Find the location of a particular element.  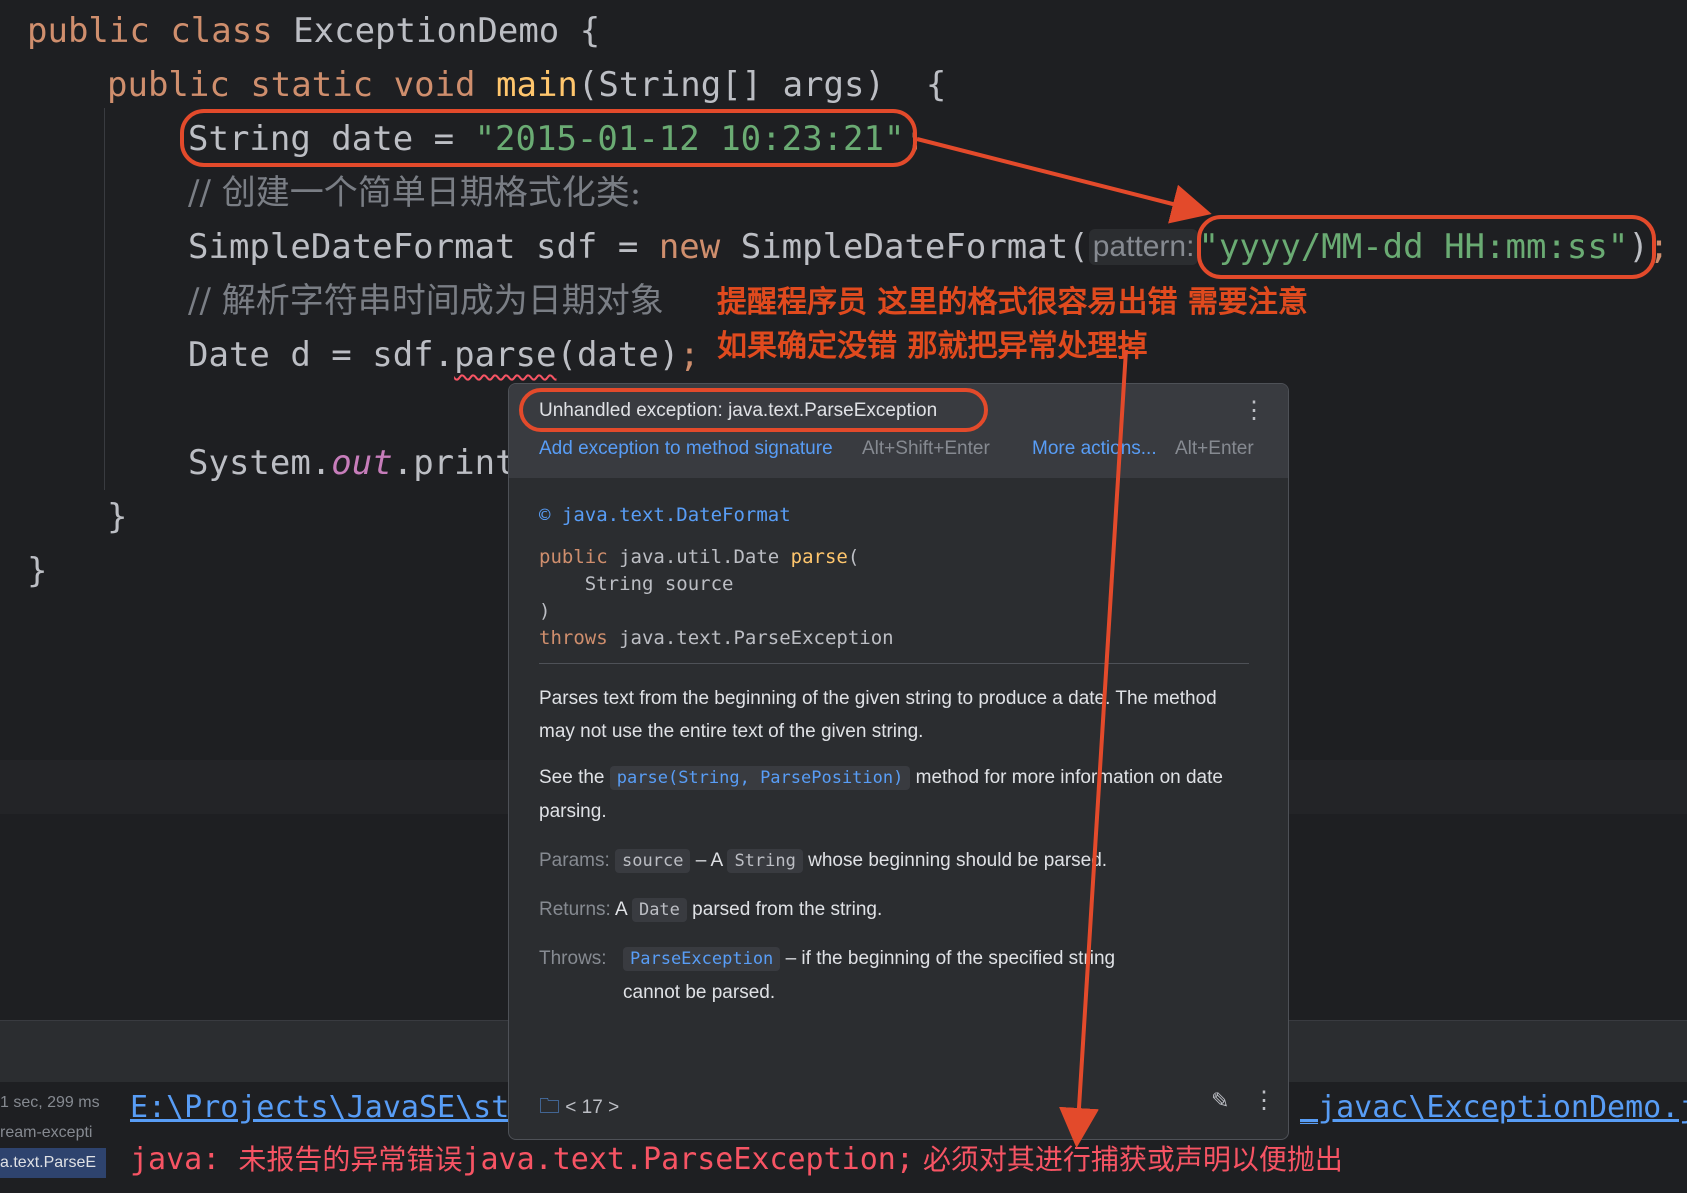

code-line-9: System.out.print is located at coordinates (352, 463).